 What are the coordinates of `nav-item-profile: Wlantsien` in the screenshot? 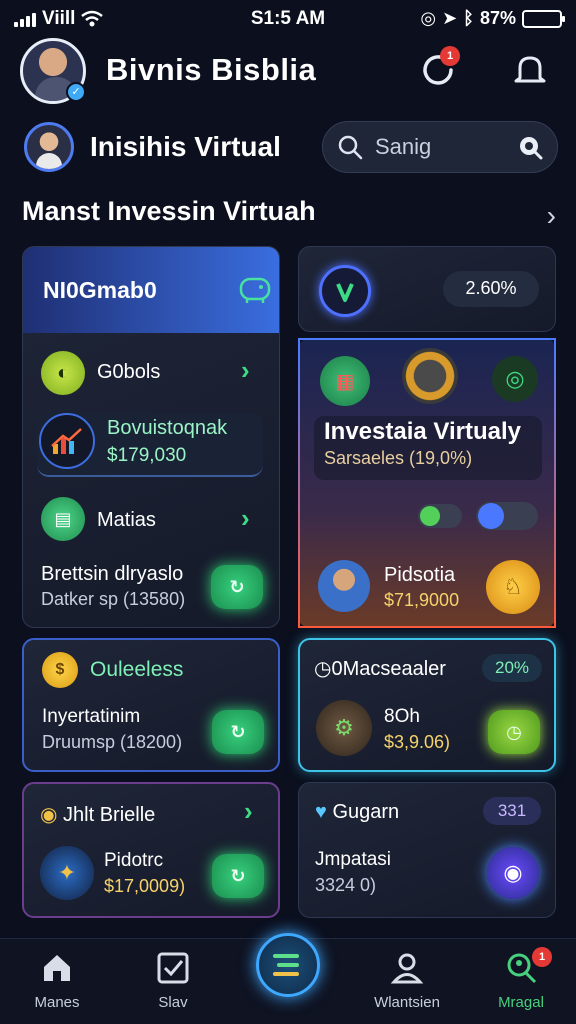 It's located at (407, 981).